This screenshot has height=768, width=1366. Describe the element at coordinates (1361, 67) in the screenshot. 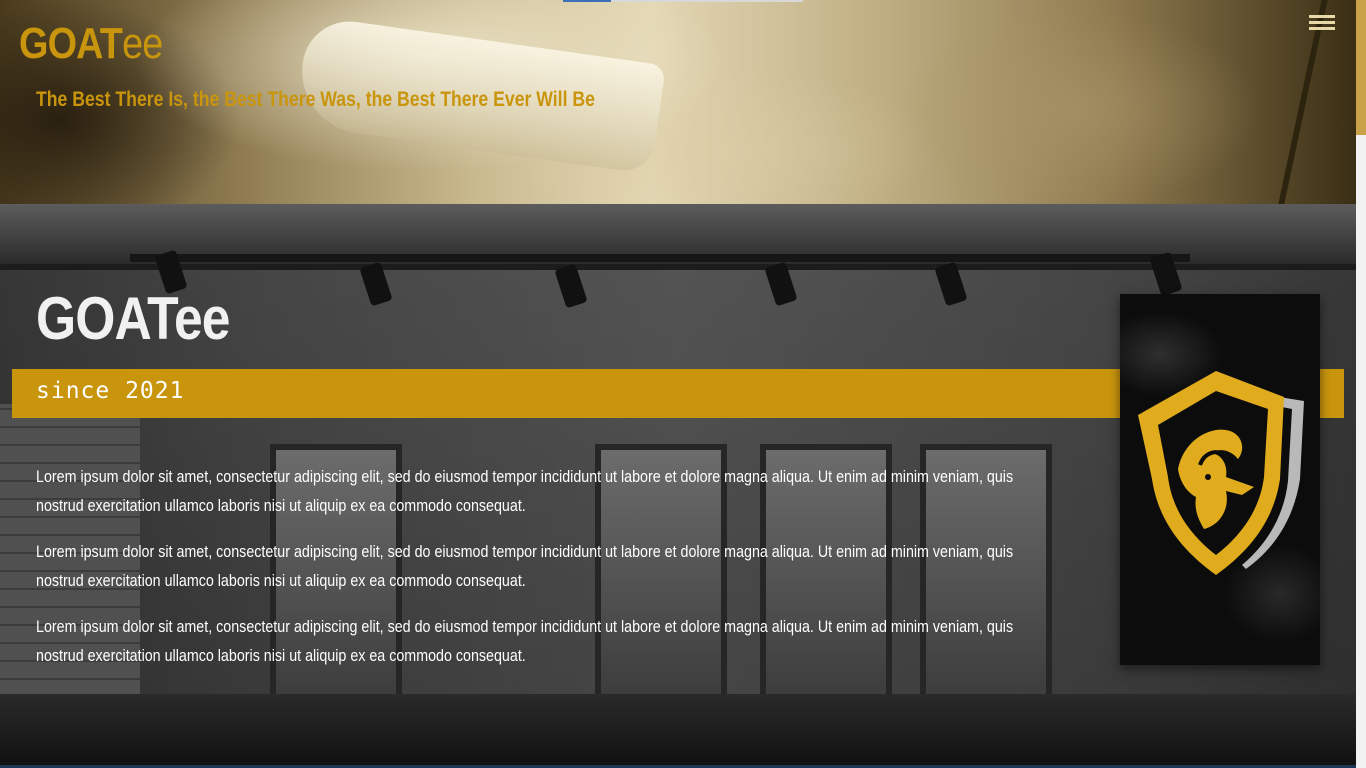

I see `scrollbar-thumb` at that location.